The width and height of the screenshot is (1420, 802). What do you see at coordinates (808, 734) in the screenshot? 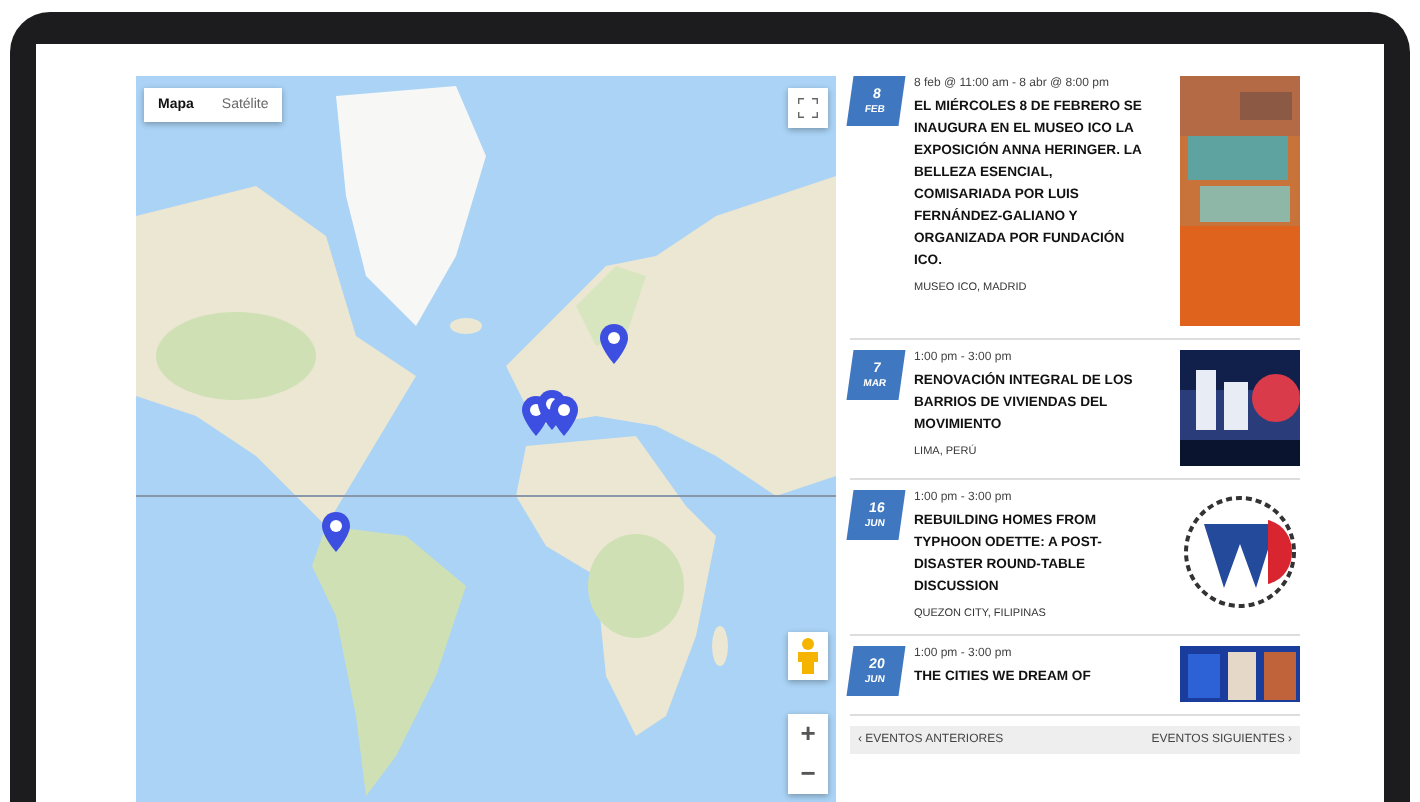
I see `zoom-button: +` at bounding box center [808, 734].